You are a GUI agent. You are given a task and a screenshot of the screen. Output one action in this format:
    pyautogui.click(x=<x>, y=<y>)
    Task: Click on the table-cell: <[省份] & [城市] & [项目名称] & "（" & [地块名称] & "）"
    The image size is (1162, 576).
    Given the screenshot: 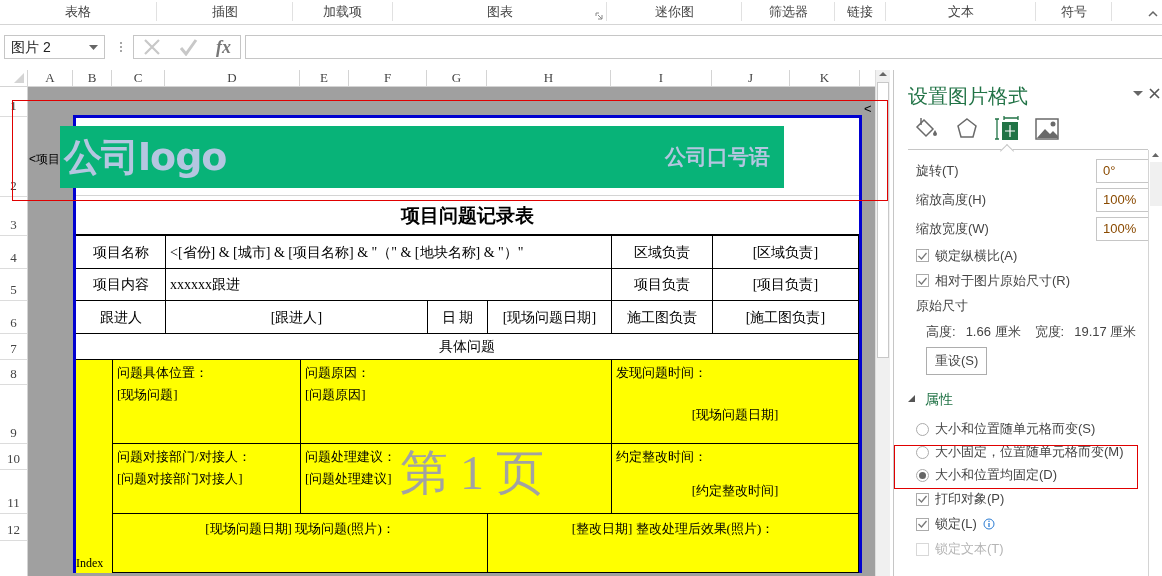 What is the action you would take?
    pyautogui.click(x=389, y=252)
    